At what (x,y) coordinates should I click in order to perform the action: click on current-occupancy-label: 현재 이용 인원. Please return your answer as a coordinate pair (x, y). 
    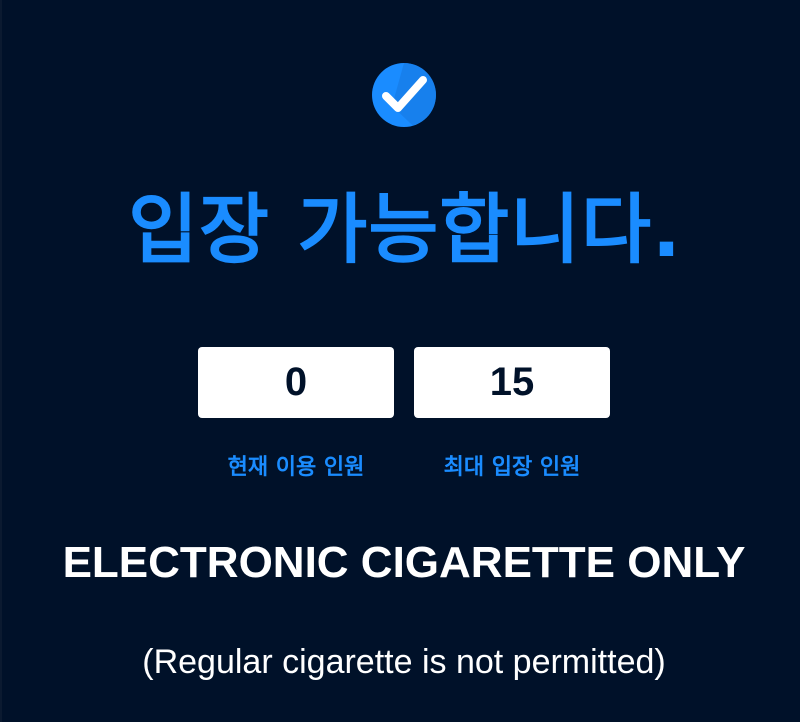
    Looking at the image, I should click on (296, 467).